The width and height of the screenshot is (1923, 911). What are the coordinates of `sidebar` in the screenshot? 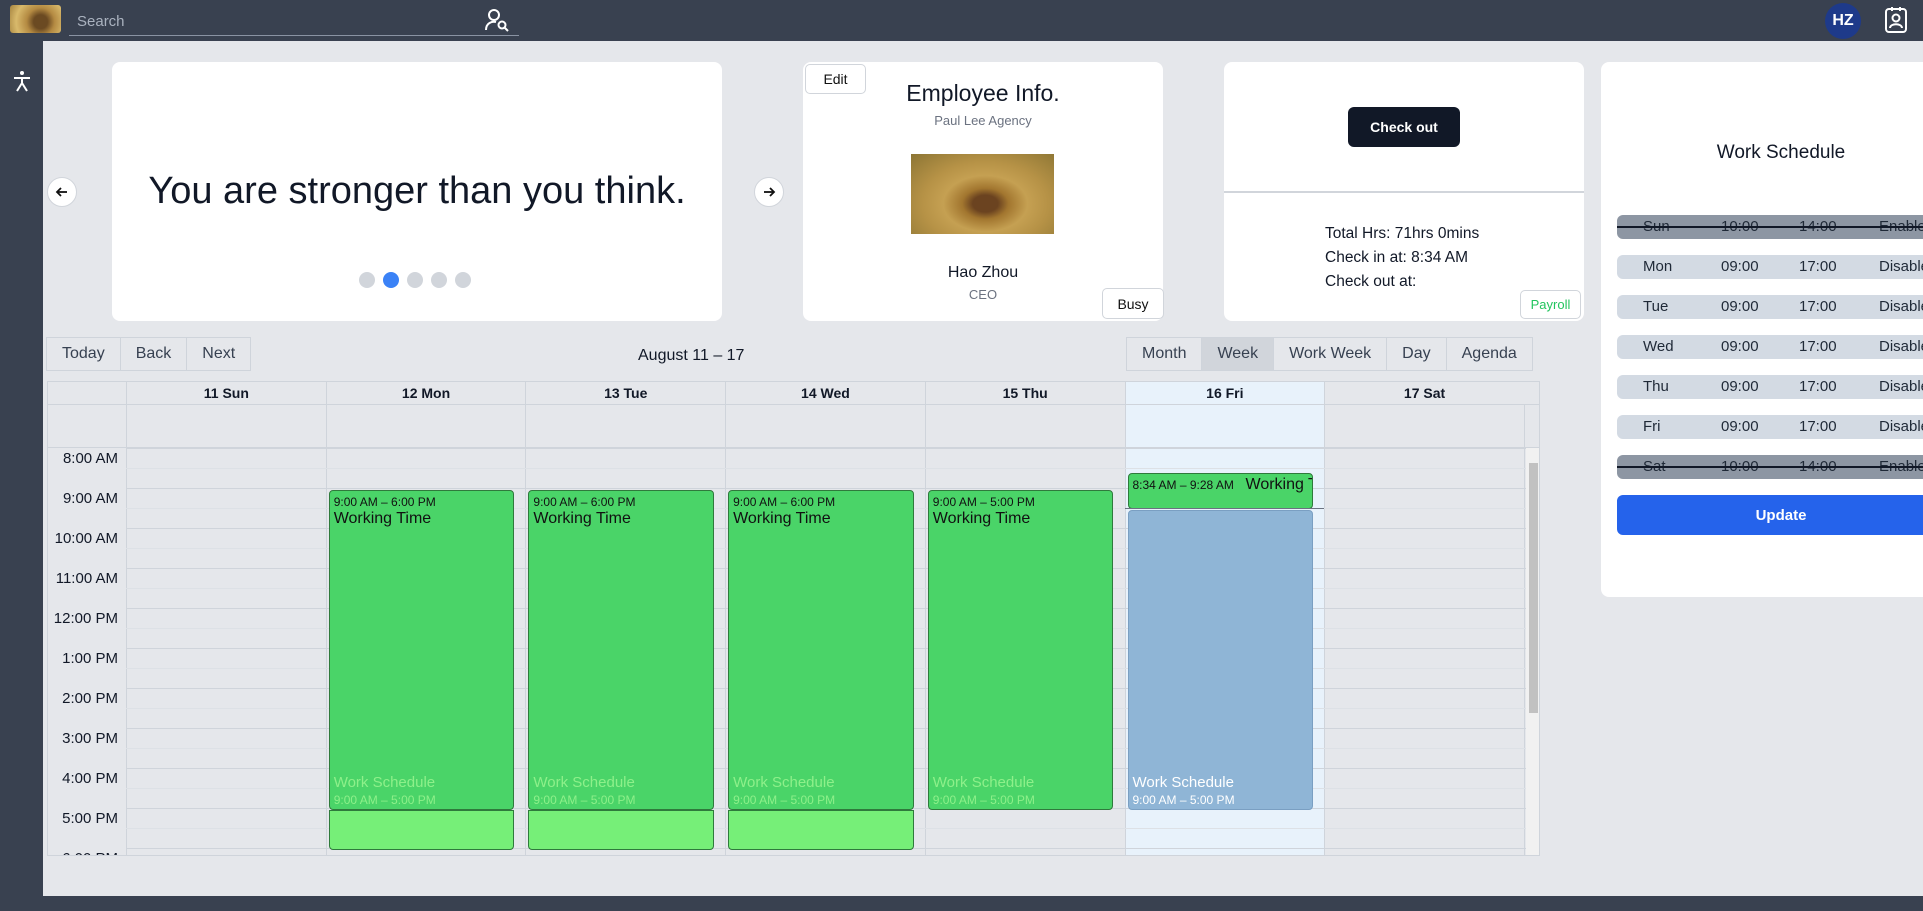 It's located at (21, 476).